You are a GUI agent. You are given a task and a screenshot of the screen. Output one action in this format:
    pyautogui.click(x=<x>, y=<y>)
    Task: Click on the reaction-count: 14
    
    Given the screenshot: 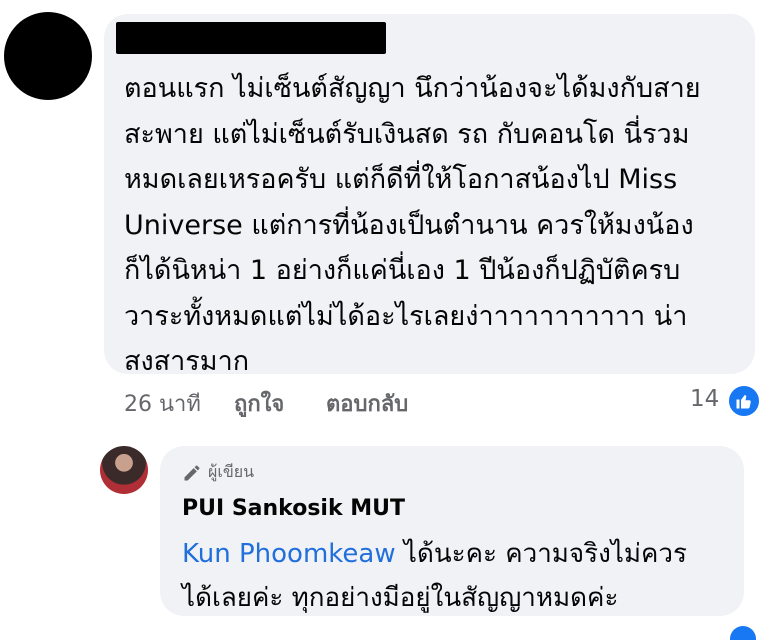 What is the action you would take?
    pyautogui.click(x=704, y=399)
    